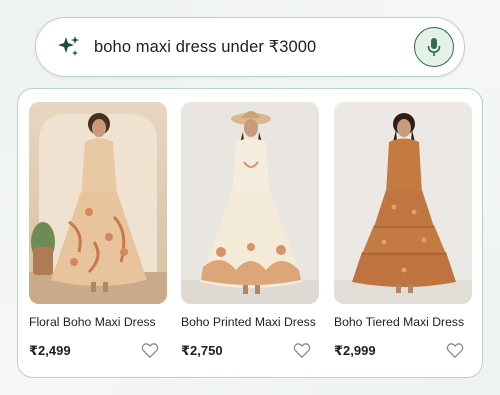  I want to click on price-row: ₹2,999, so click(399, 350).